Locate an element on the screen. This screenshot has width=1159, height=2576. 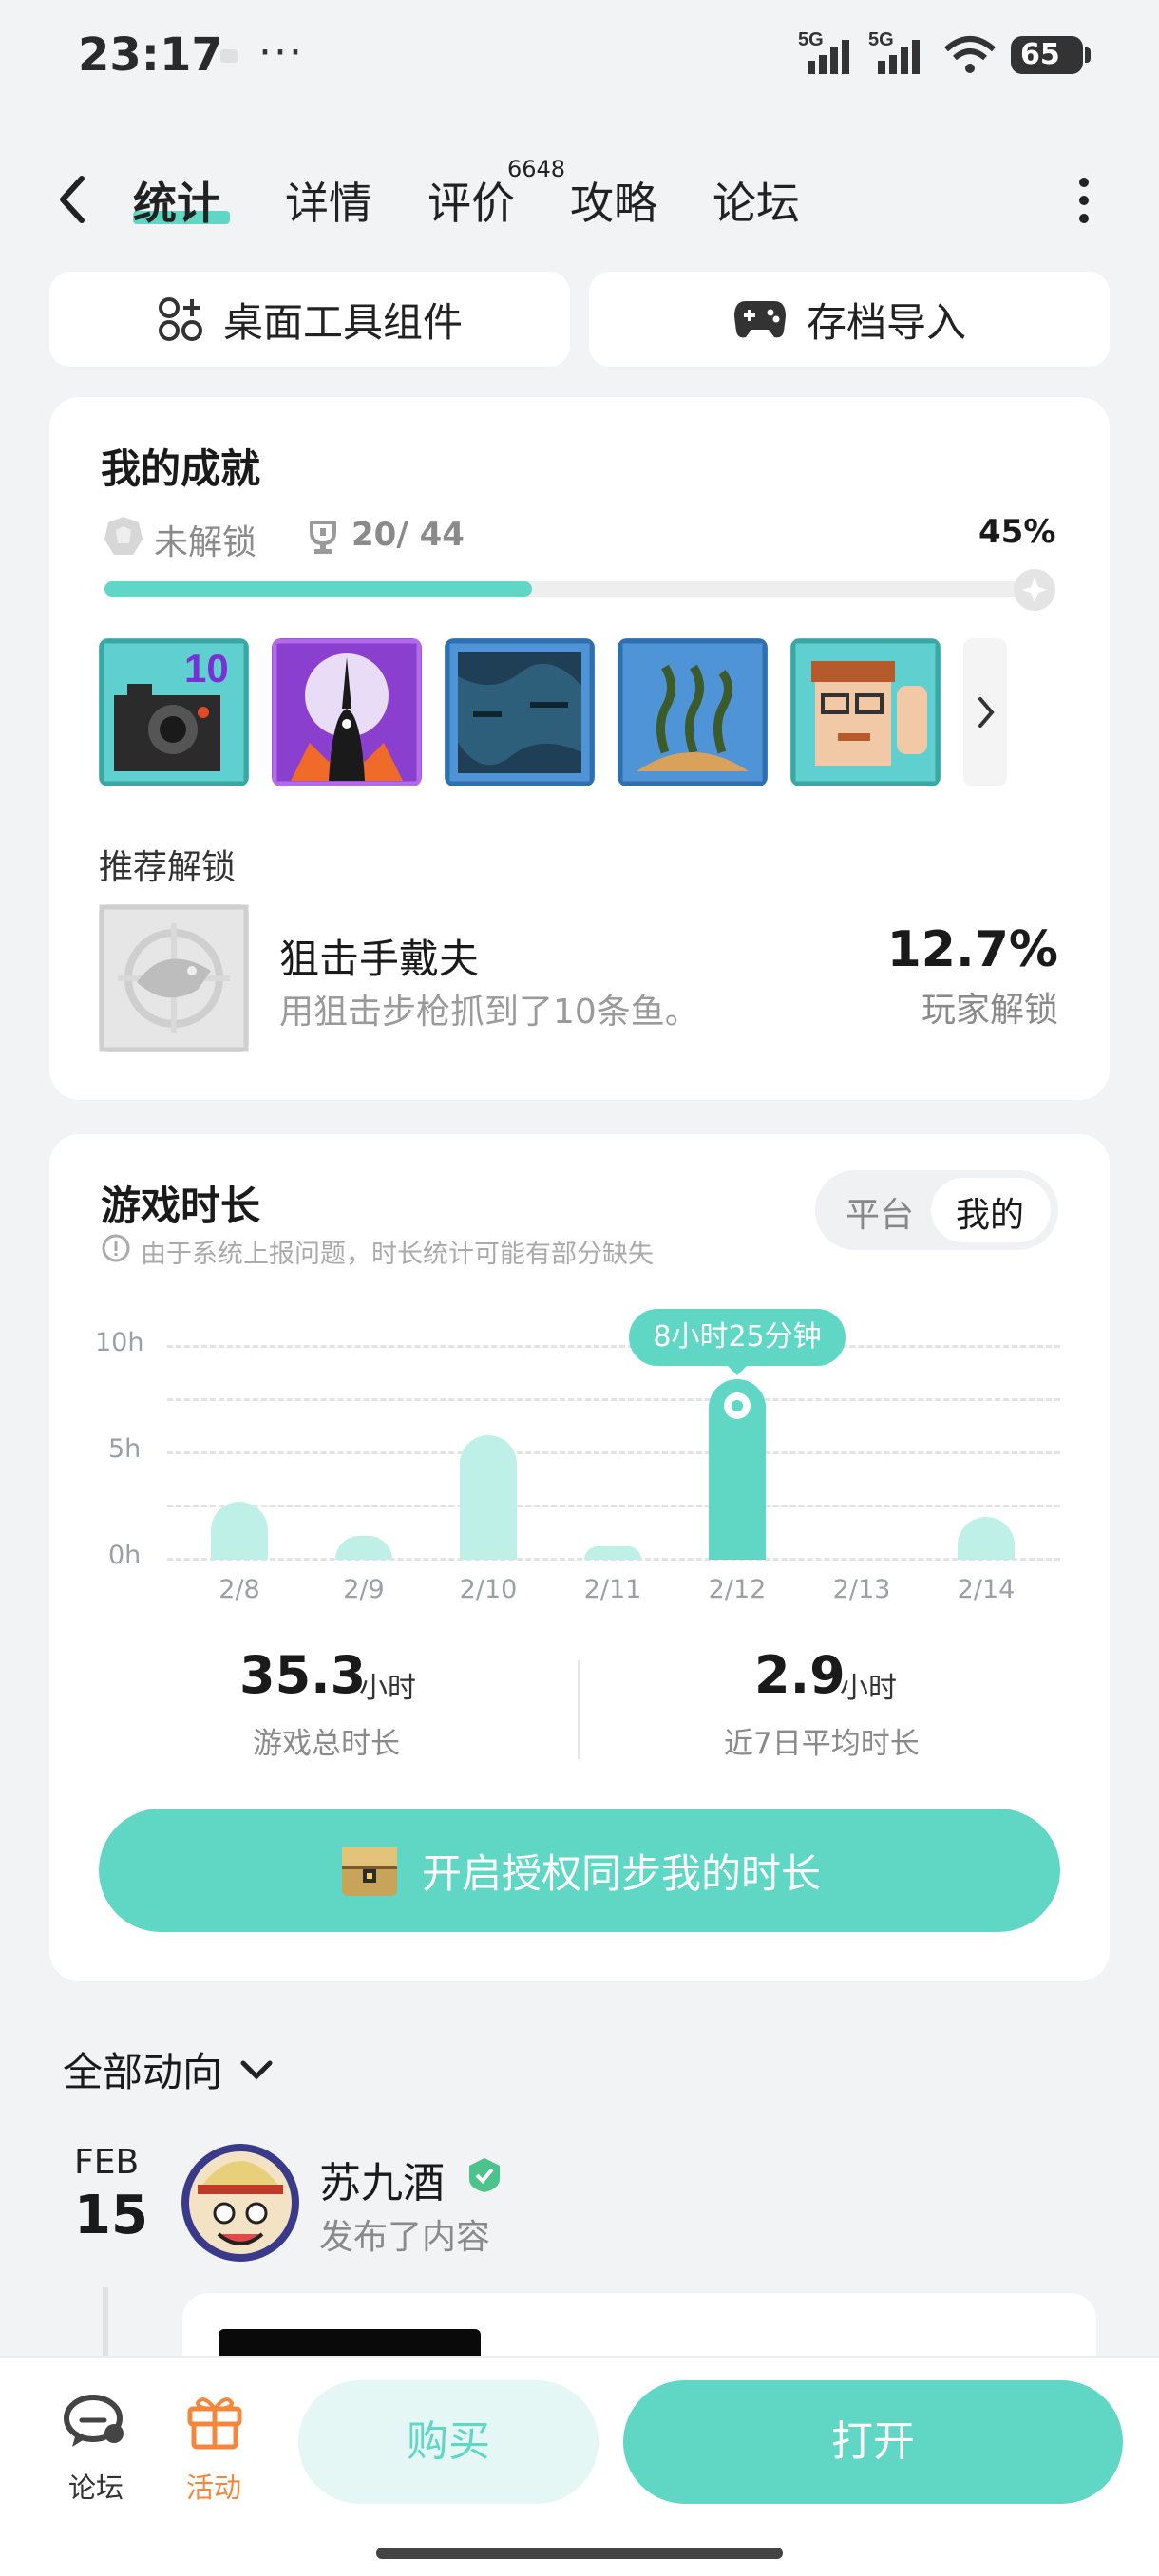
tab-stats: 统计 is located at coordinates (176, 200).